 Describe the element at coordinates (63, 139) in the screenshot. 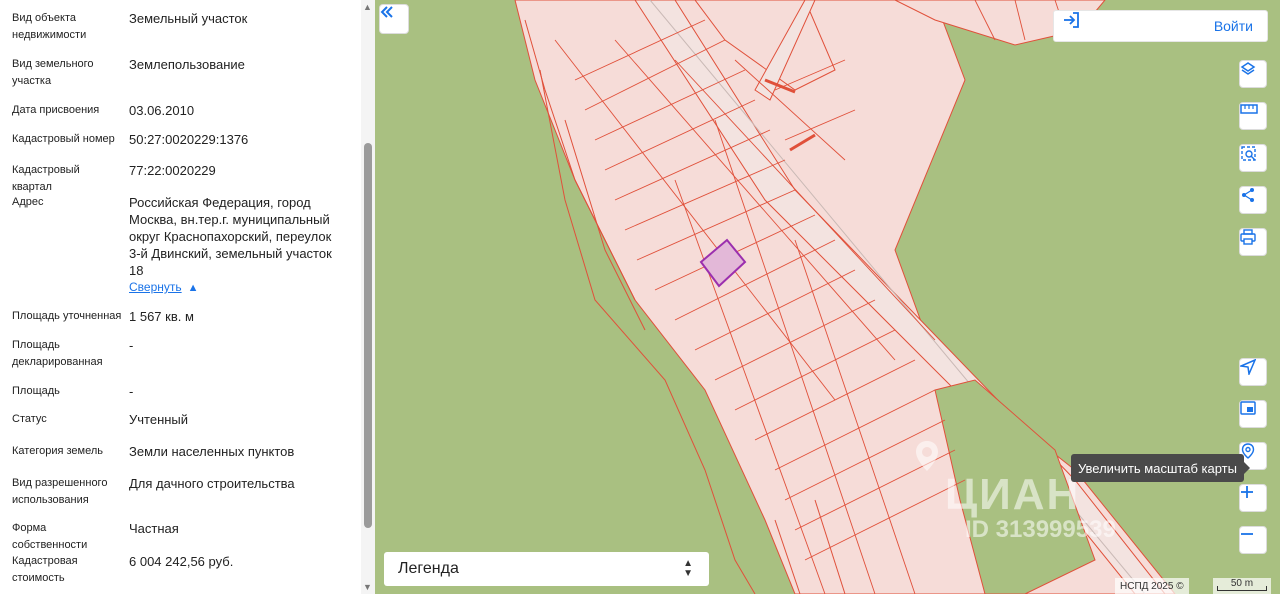

I see `field-label: Кадастровый номер` at that location.